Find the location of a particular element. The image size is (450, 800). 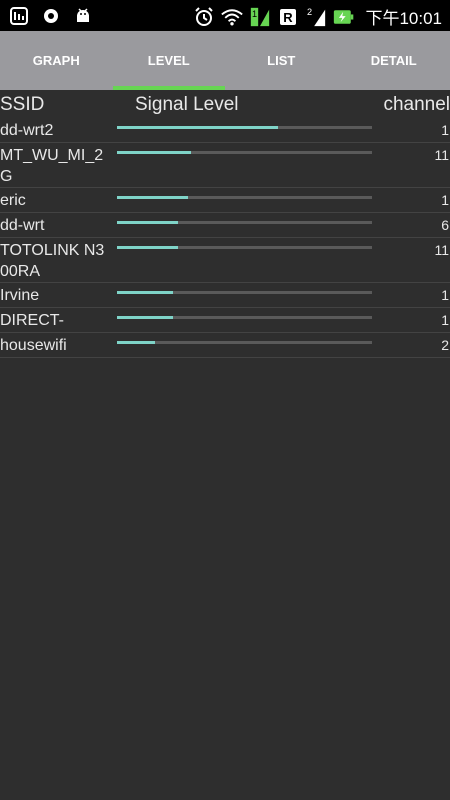

tab-graph: GRAPH is located at coordinates (56, 60).